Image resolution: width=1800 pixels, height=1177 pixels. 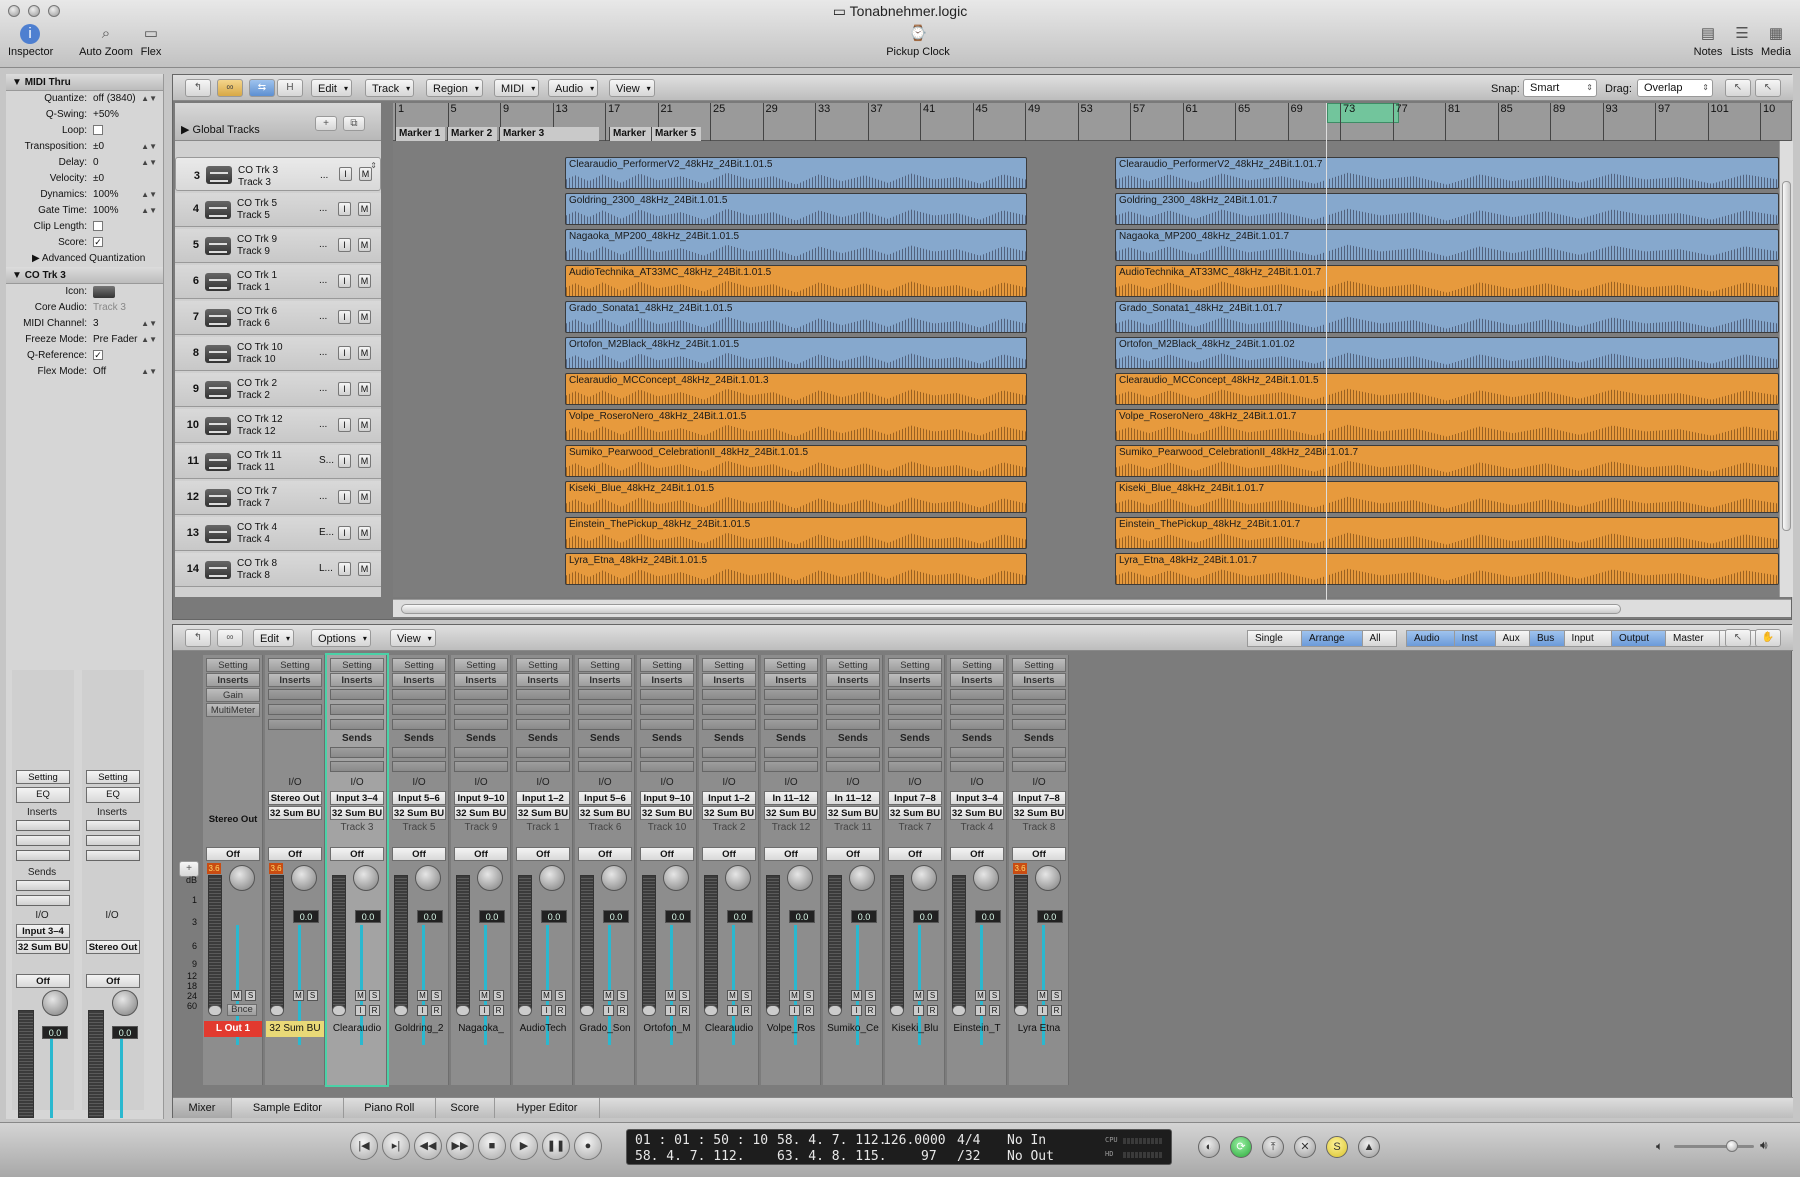 What do you see at coordinates (472, 134) in the screenshot?
I see `marker: Marker 2` at bounding box center [472, 134].